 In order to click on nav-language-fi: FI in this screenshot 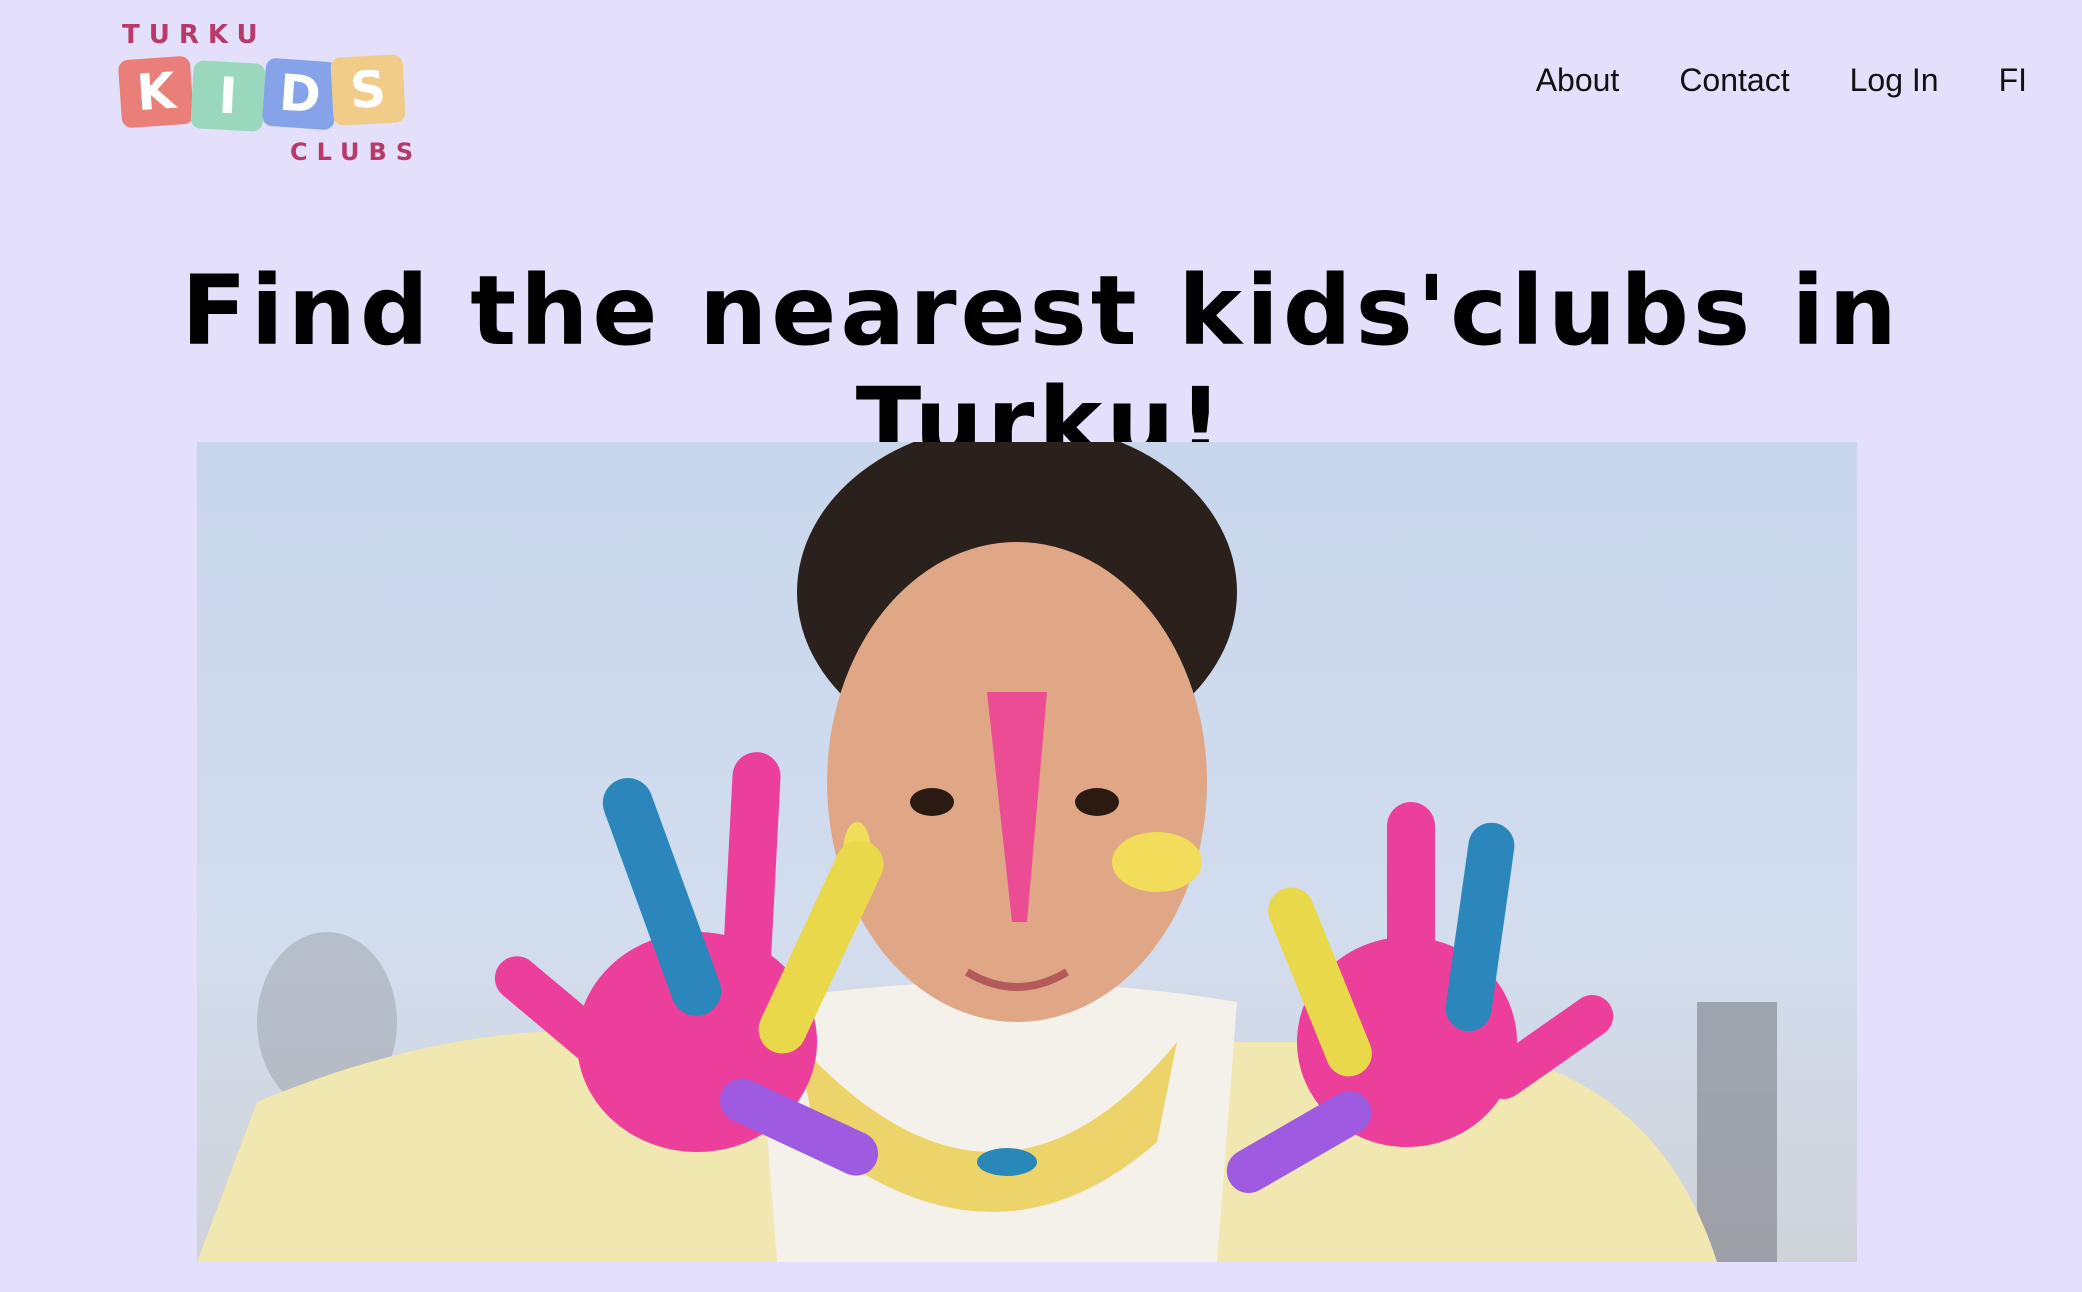, I will do `click(2013, 80)`.